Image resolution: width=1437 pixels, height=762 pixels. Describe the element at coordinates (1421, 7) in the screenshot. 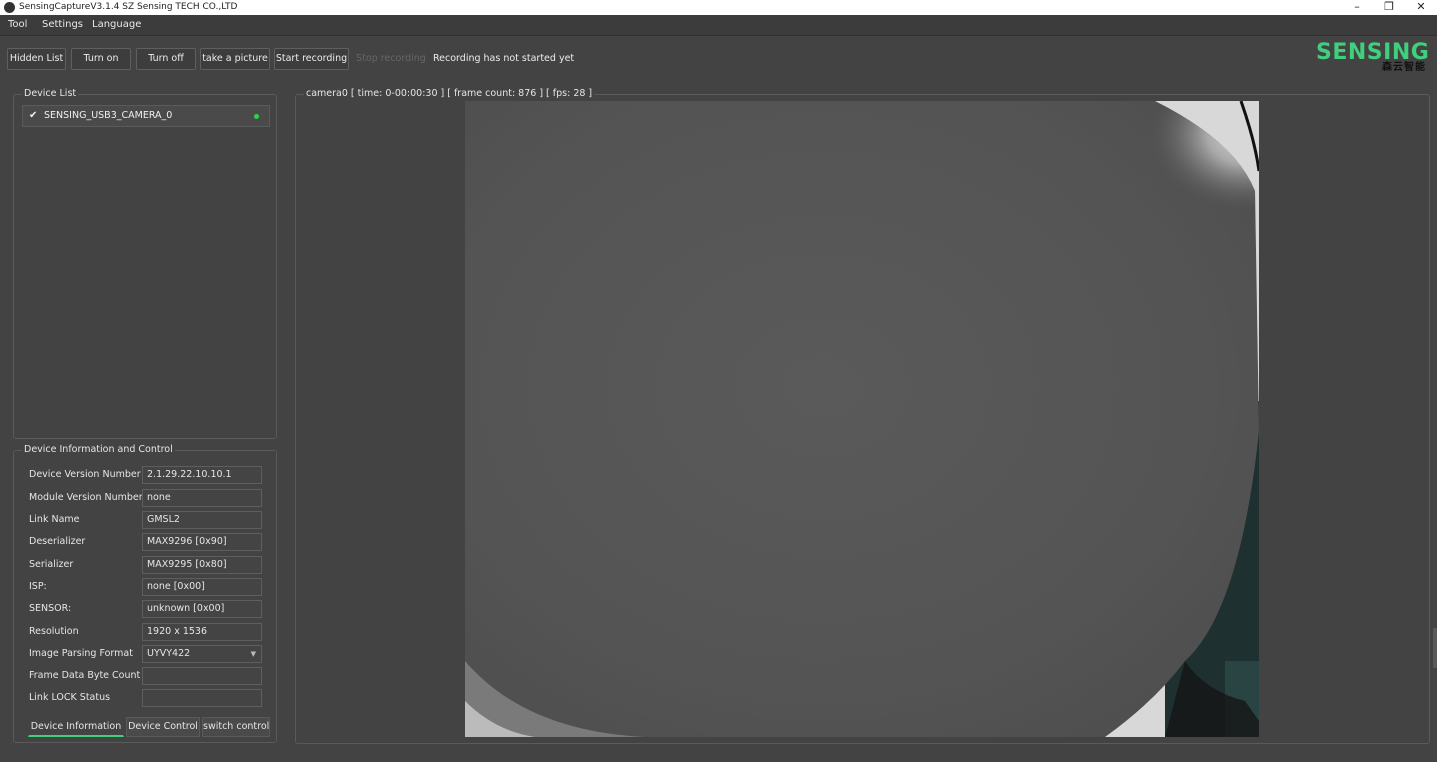

I see `close-icon: ✕` at that location.